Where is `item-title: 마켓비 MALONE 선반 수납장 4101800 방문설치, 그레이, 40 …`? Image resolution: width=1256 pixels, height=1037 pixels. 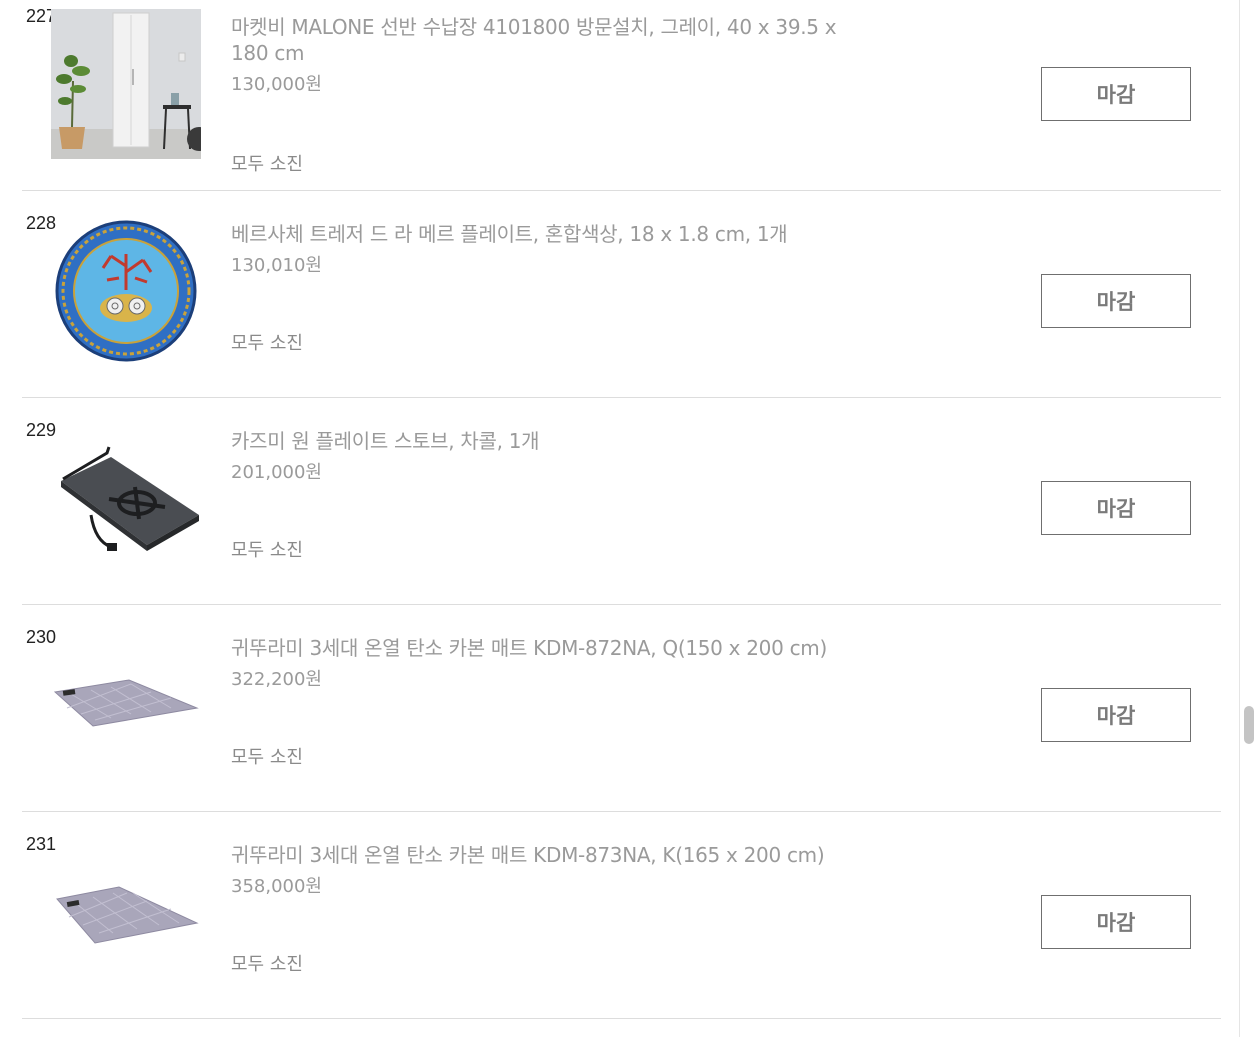 item-title: 마켓비 MALONE 선반 수납장 4101800 방문설치, 그레이, 40 … is located at coordinates (551, 40).